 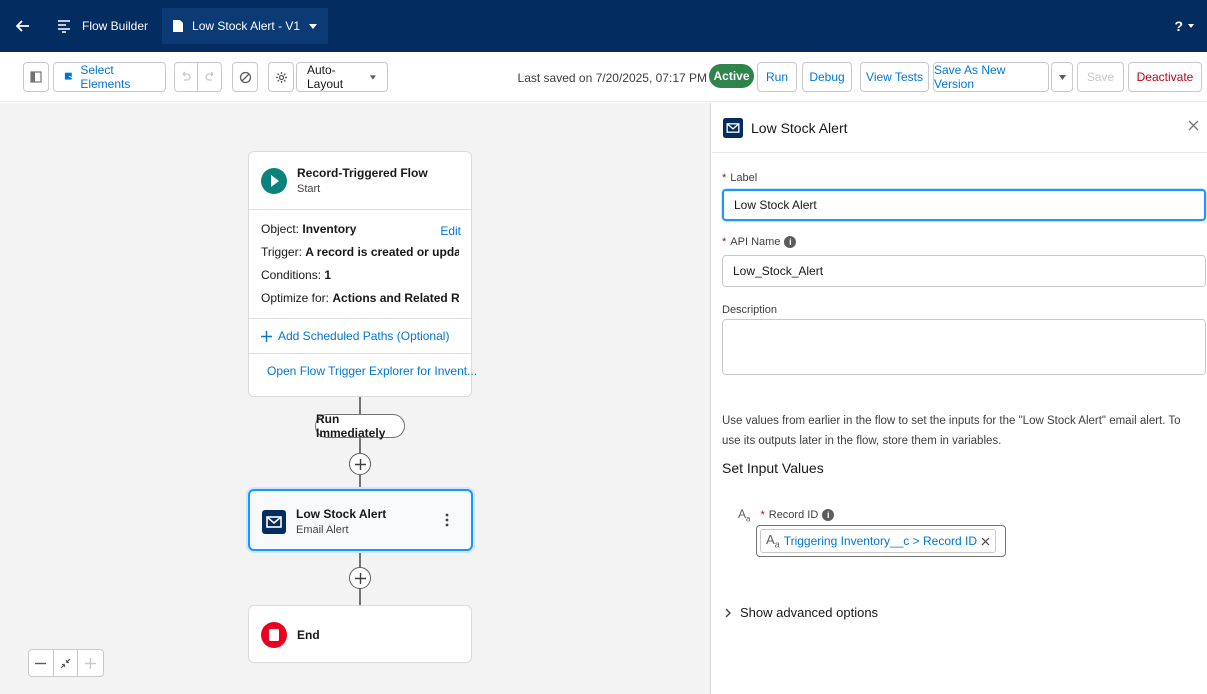 What do you see at coordinates (309, 189) in the screenshot?
I see `start-subtitle: Start` at bounding box center [309, 189].